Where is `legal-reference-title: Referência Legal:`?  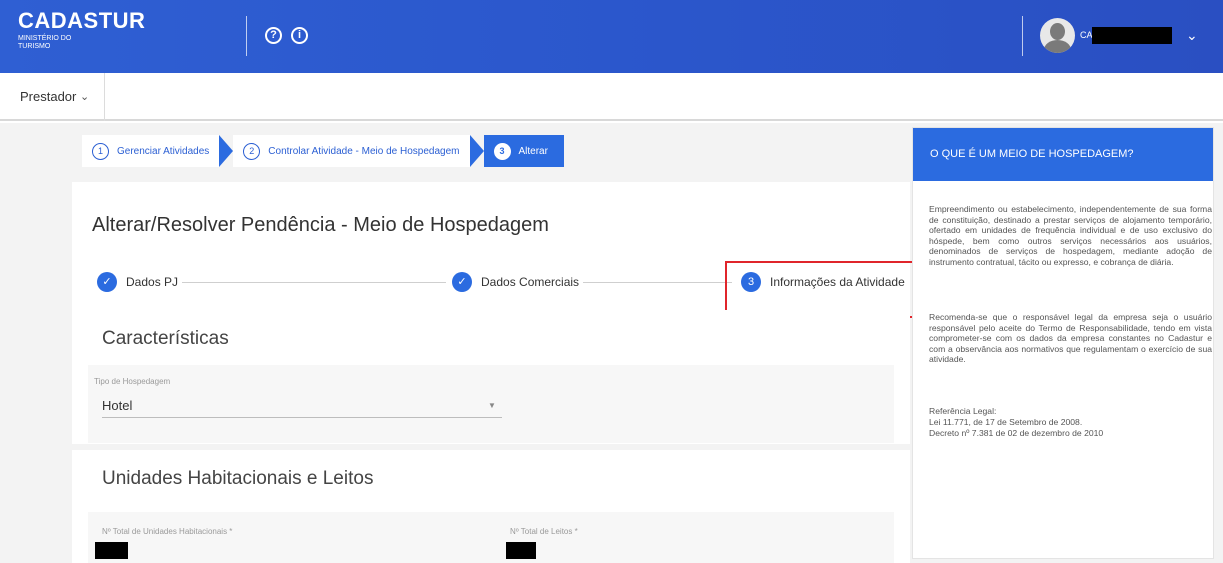
legal-reference-title: Referência Legal: is located at coordinates (963, 411).